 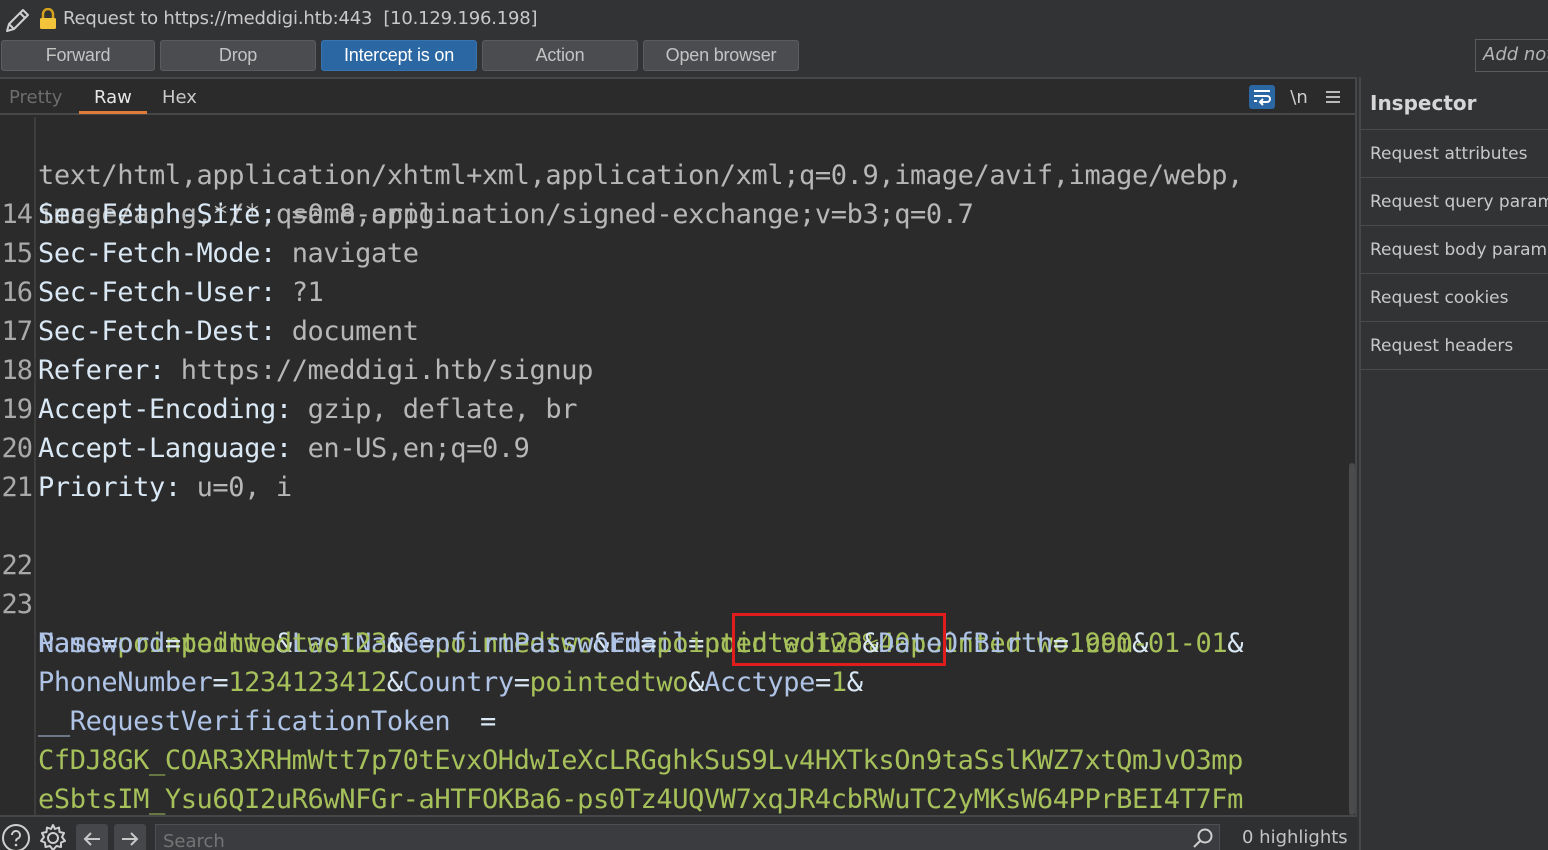 What do you see at coordinates (418, 448) in the screenshot?
I see `header-value: en-US,en;q=0.9` at bounding box center [418, 448].